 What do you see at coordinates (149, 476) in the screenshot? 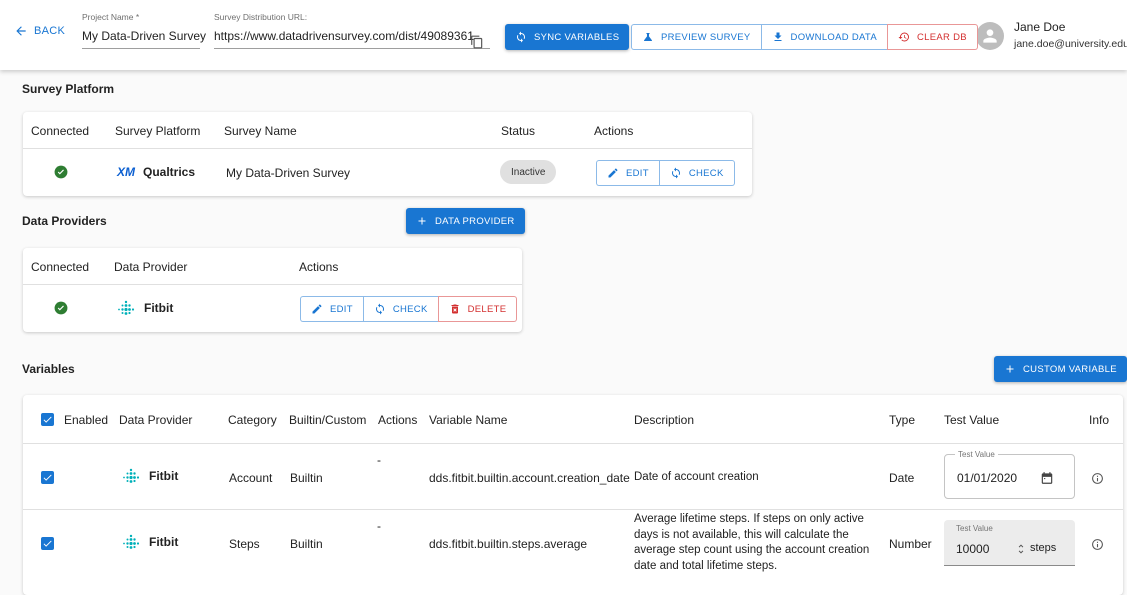
I see `variable-provider: Fitbit` at bounding box center [149, 476].